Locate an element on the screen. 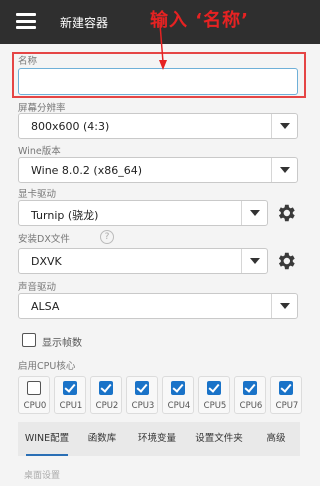  cpu-core-item: CPU4 is located at coordinates (178, 395).